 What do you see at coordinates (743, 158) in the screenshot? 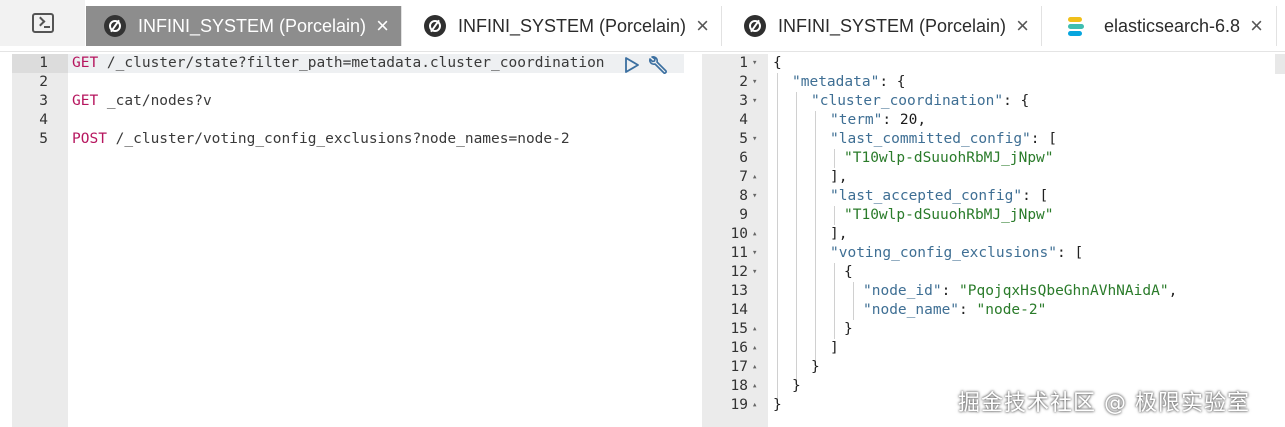
I see `line-number: 6` at bounding box center [743, 158].